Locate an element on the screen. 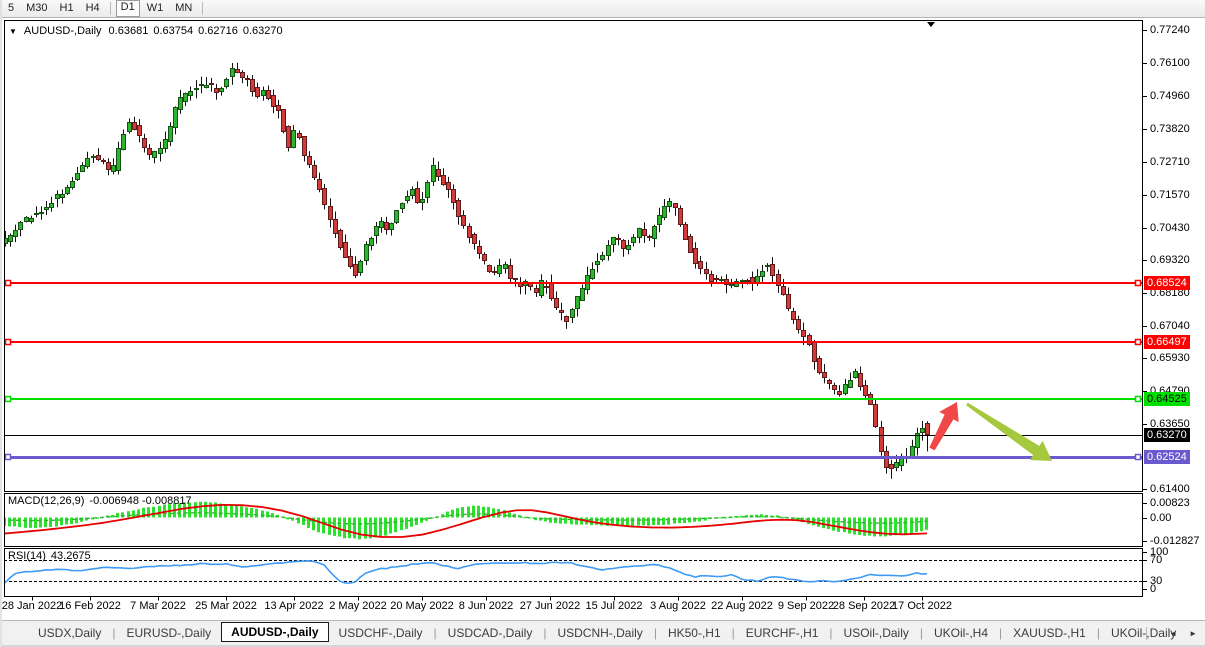 Image resolution: width=1205 pixels, height=647 pixels. price-tick-label: 0.69320 is located at coordinates (1170, 259).